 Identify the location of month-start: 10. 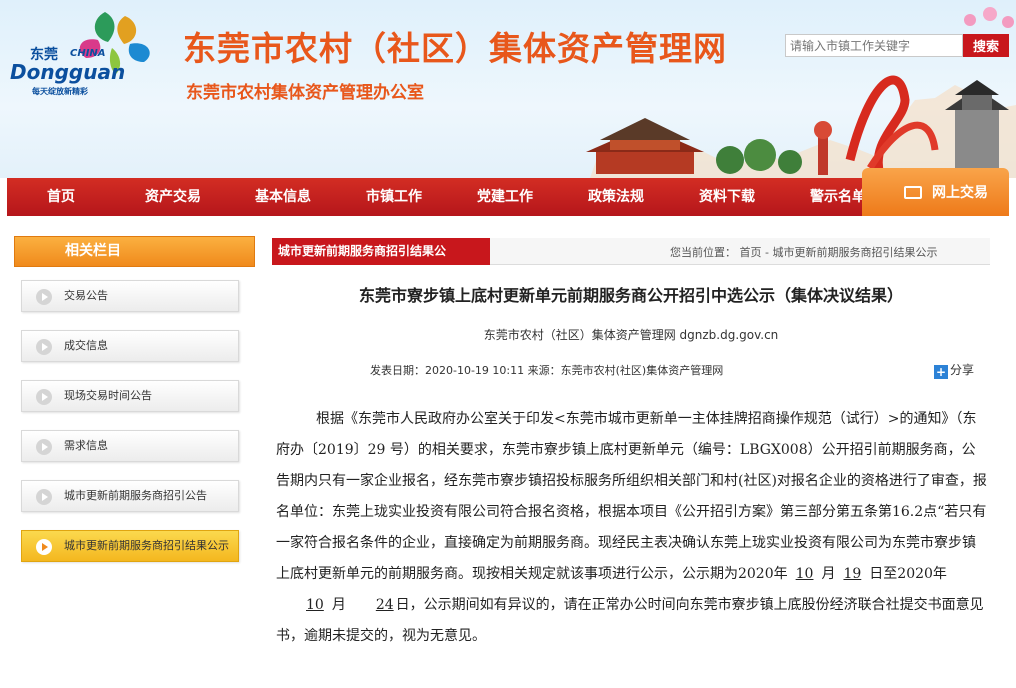
(804, 574).